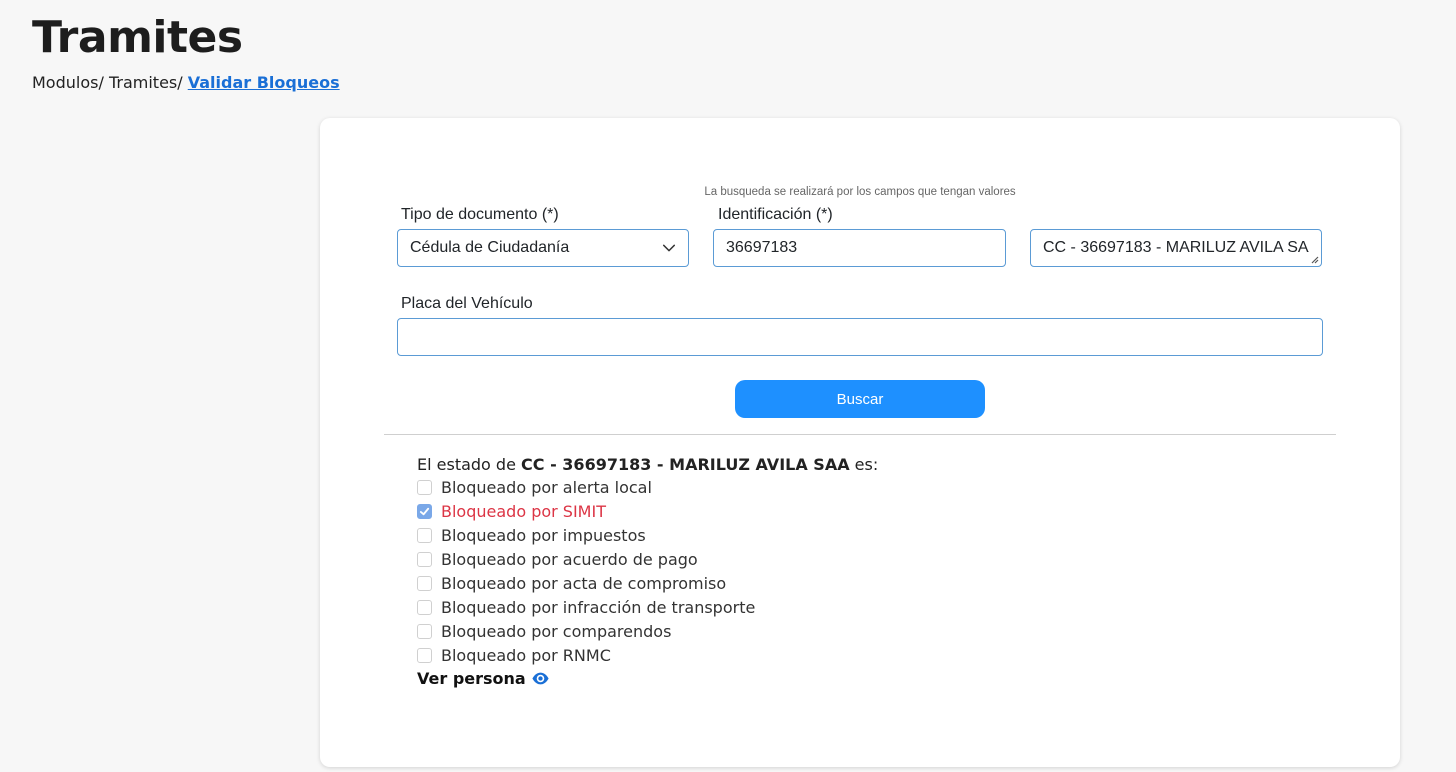  Describe the element at coordinates (526, 655) in the screenshot. I see `check-label: Bloqueado por RNMC` at that location.